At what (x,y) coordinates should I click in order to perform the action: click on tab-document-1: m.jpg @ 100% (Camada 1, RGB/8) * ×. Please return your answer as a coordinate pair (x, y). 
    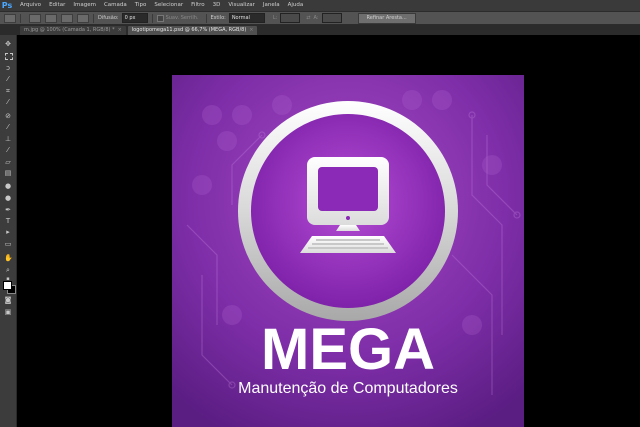
    Looking at the image, I should click on (73, 30).